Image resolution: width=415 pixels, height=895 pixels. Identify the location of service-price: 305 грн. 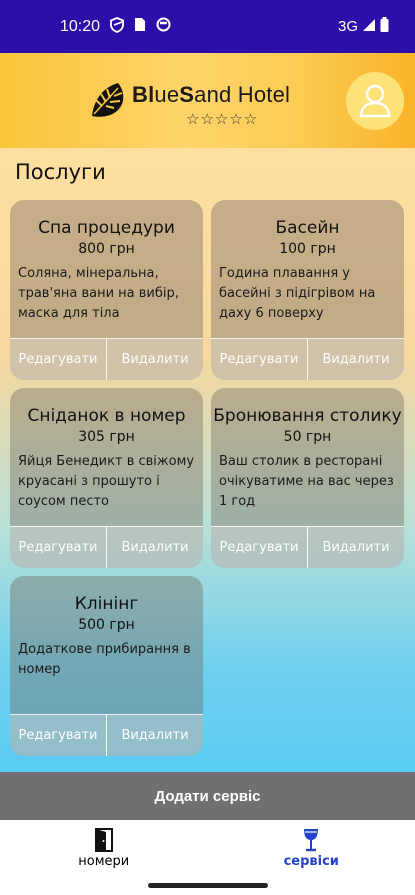
(106, 437).